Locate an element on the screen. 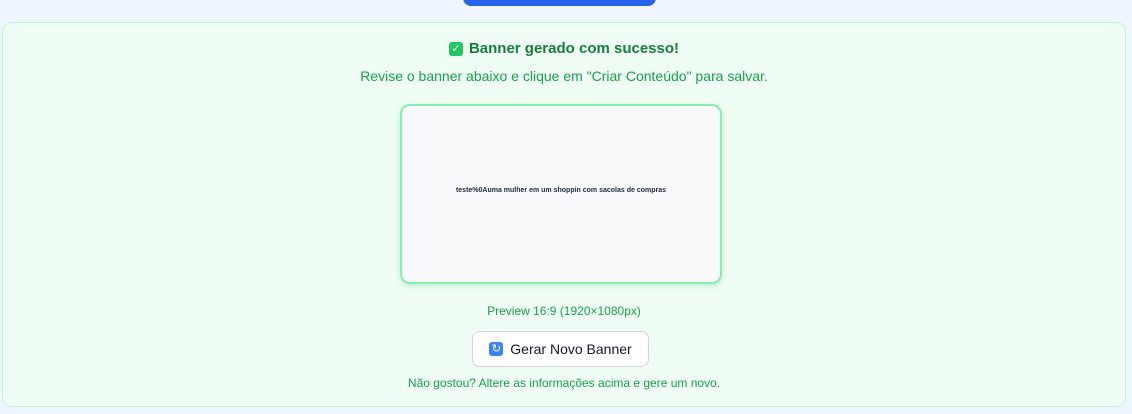  regenerate-banner-button: ↻ Gerar Novo Banner is located at coordinates (560, 349).